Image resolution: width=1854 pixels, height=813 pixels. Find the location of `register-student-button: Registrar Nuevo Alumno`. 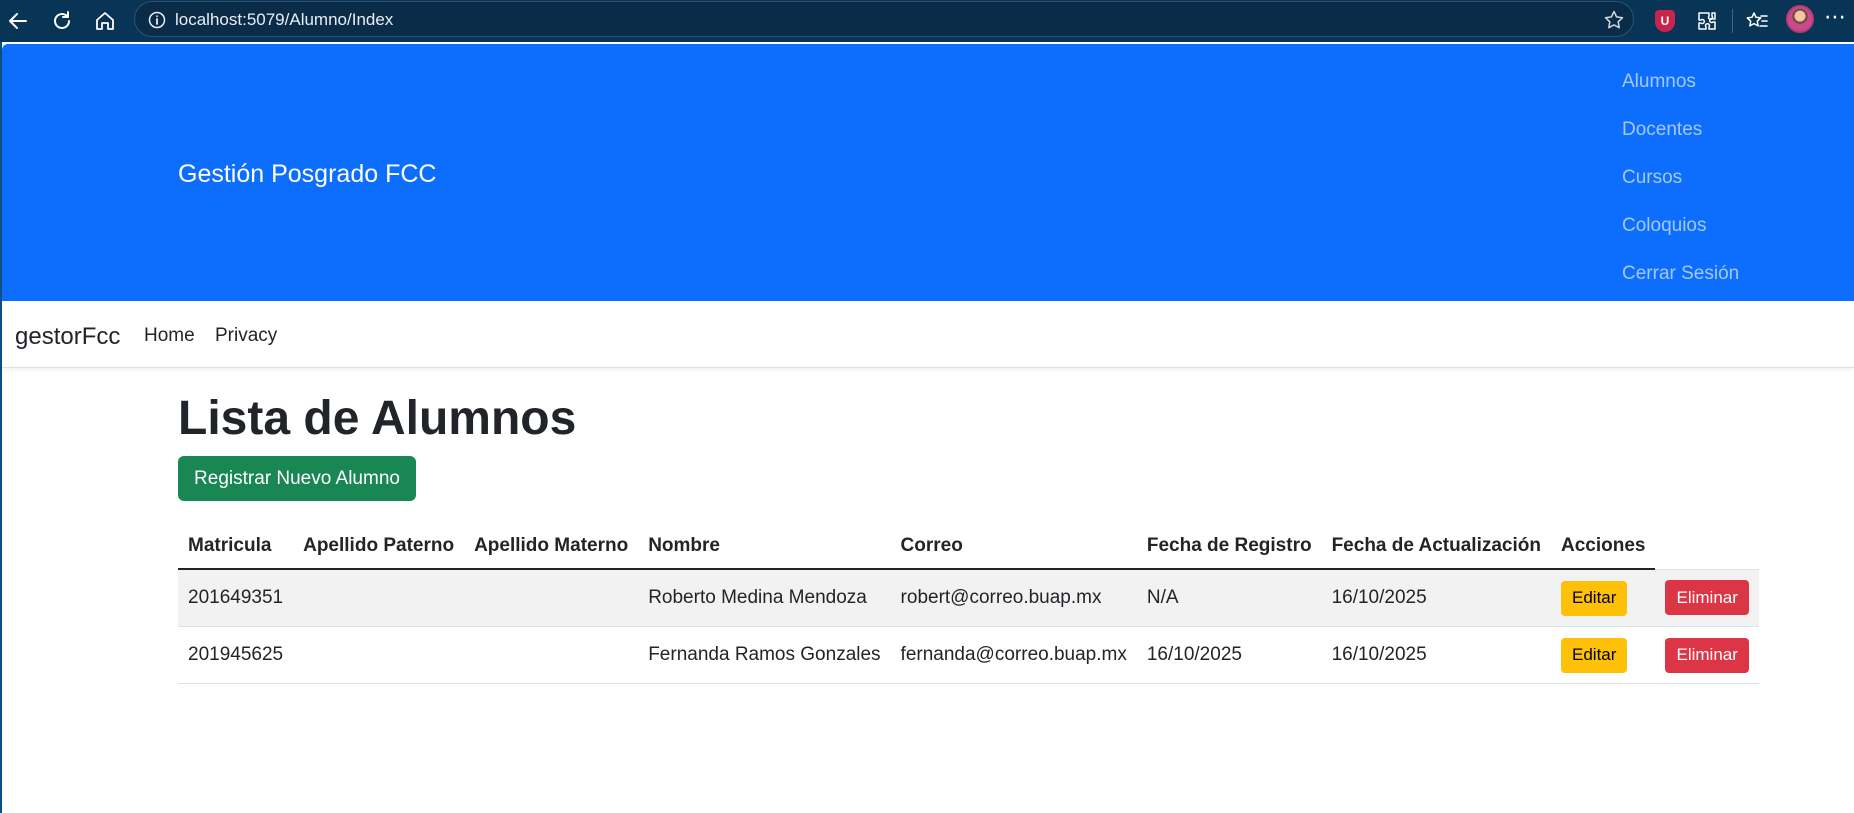

register-student-button: Registrar Nuevo Alumno is located at coordinates (297, 478).